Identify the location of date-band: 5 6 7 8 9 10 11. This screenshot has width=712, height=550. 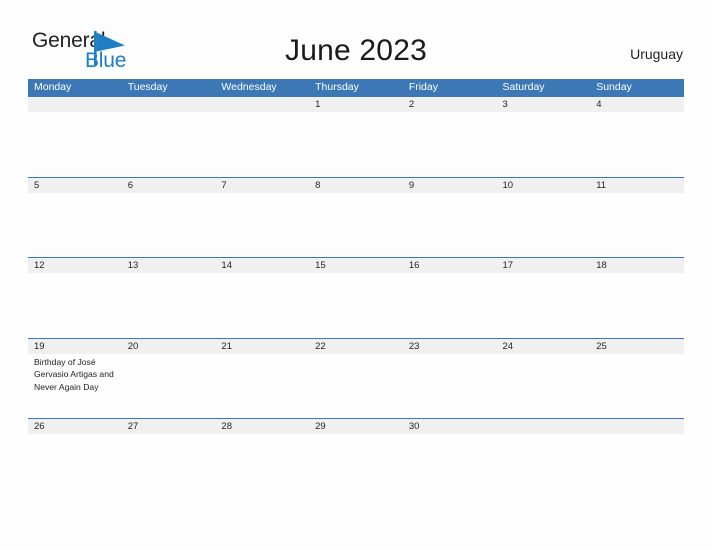
(356, 184).